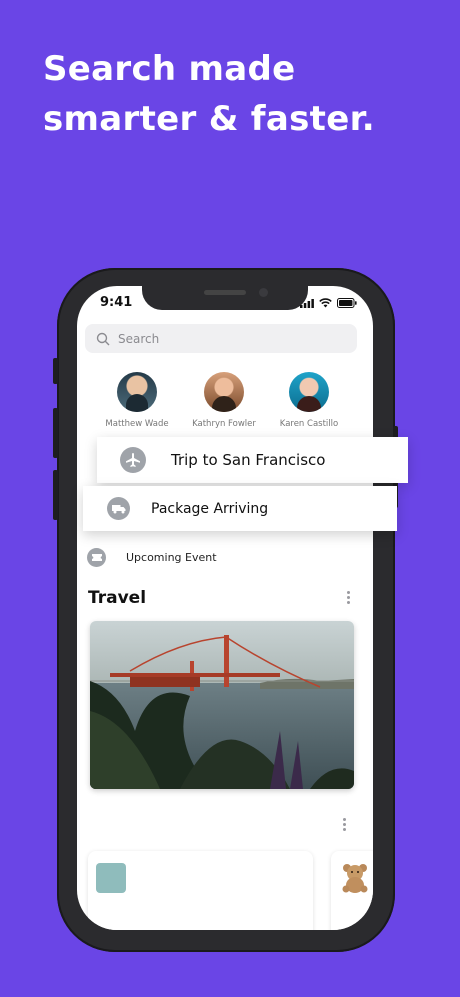  Describe the element at coordinates (263, 292) in the screenshot. I see `front-camera` at that location.